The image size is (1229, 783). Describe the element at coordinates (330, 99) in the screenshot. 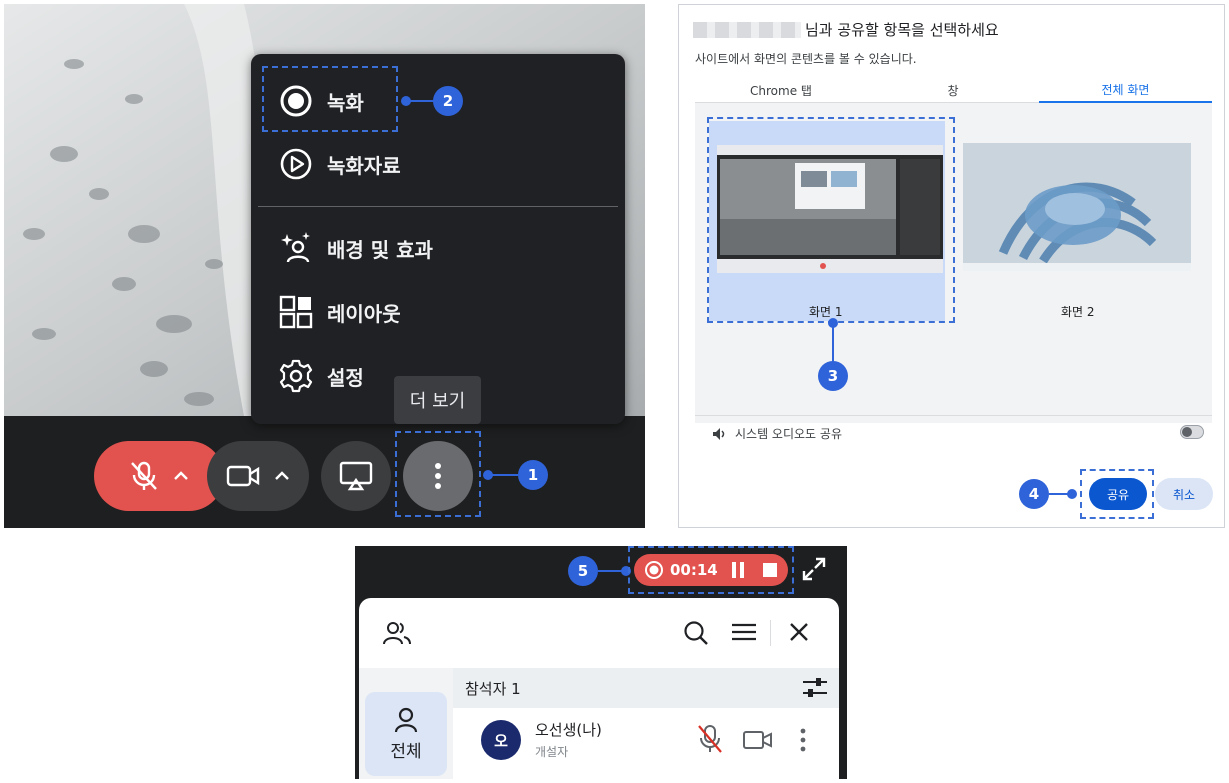

I see `highlight-record` at that location.